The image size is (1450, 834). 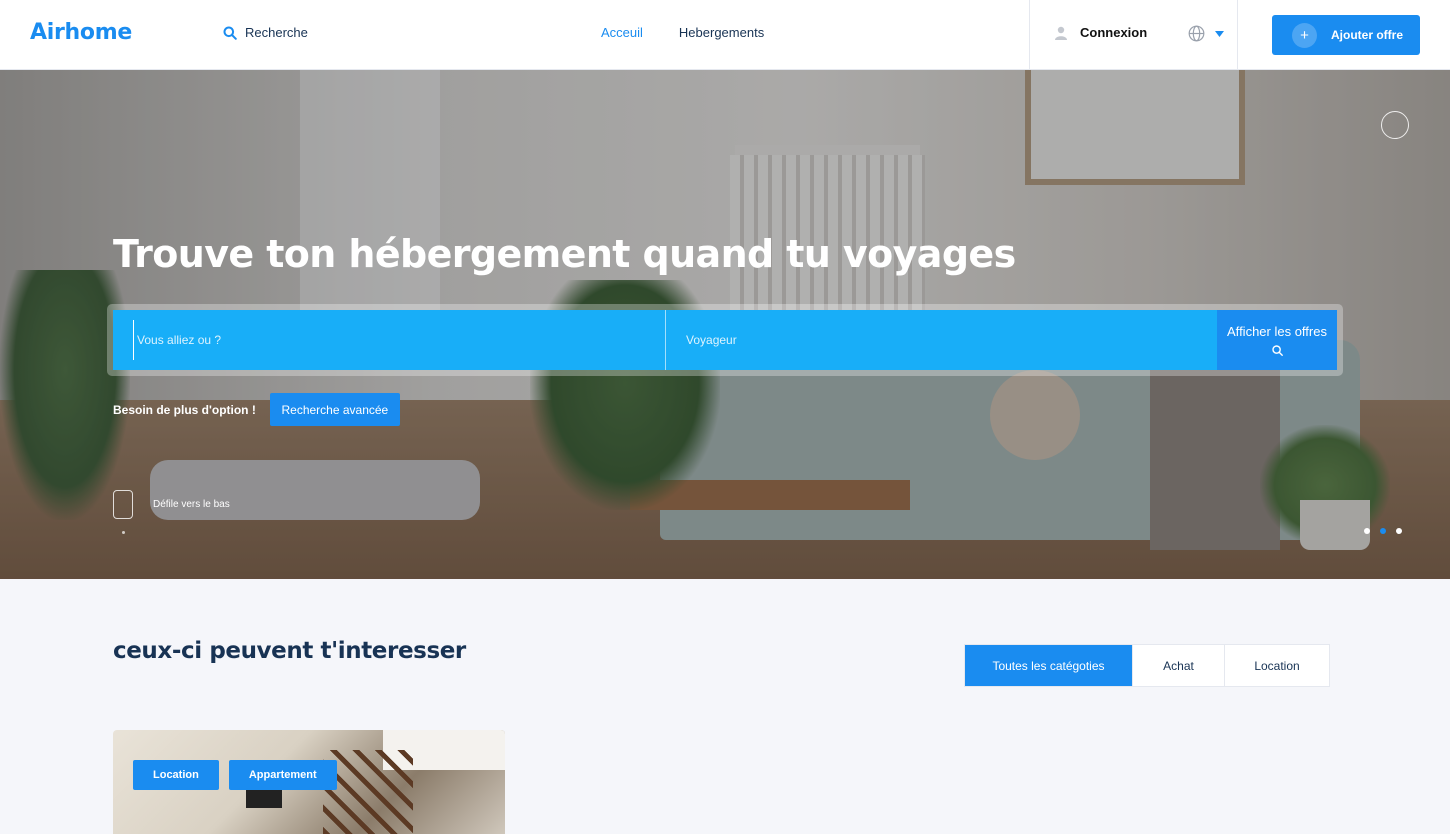 I want to click on slider-dots, so click(x=1383, y=531).